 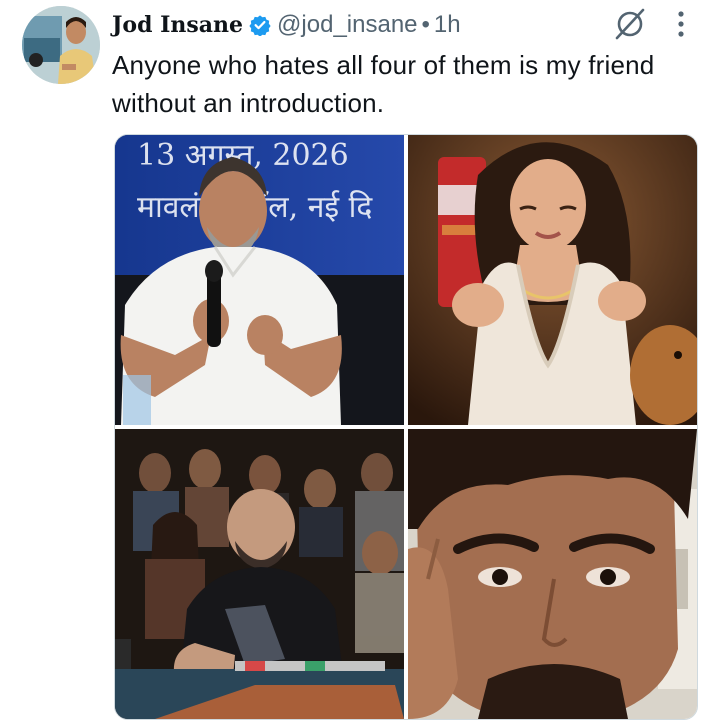 I want to click on more-options-icon, so click(x=681, y=24).